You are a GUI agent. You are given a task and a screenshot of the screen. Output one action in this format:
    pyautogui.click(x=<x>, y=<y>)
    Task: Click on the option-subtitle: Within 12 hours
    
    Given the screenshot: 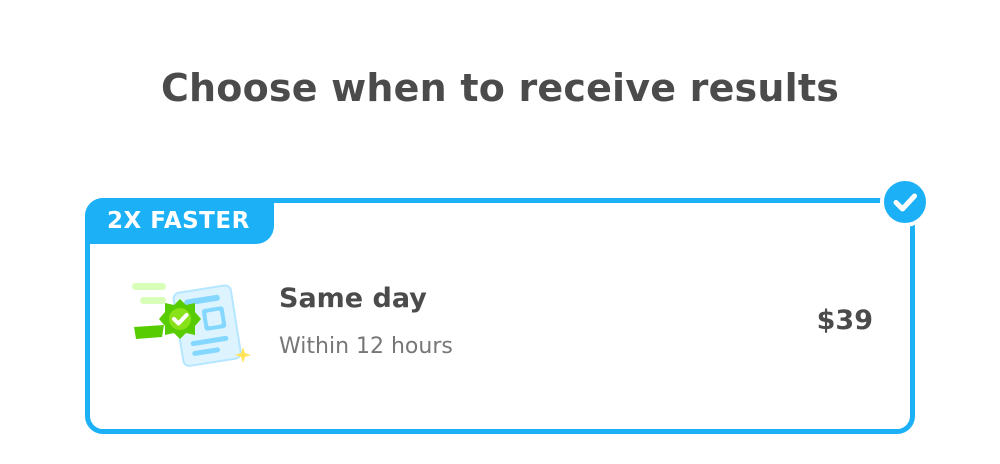 What is the action you would take?
    pyautogui.click(x=366, y=346)
    